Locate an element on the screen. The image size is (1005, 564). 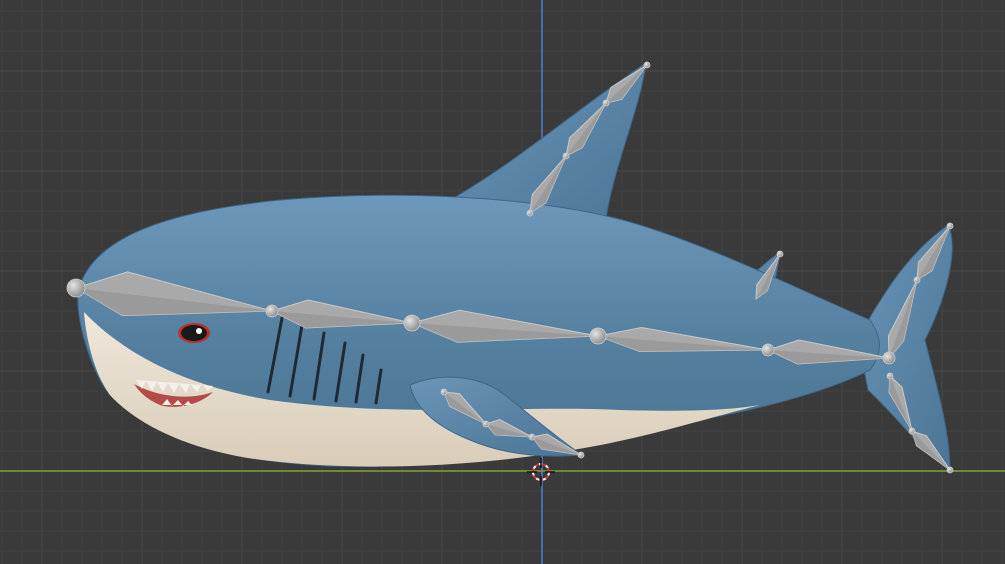
3d-cursor-icon is located at coordinates (541, 472).